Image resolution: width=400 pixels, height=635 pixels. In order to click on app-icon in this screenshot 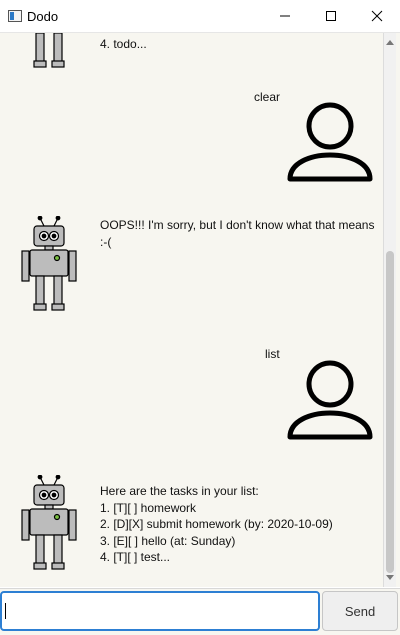, I will do `click(15, 16)`.